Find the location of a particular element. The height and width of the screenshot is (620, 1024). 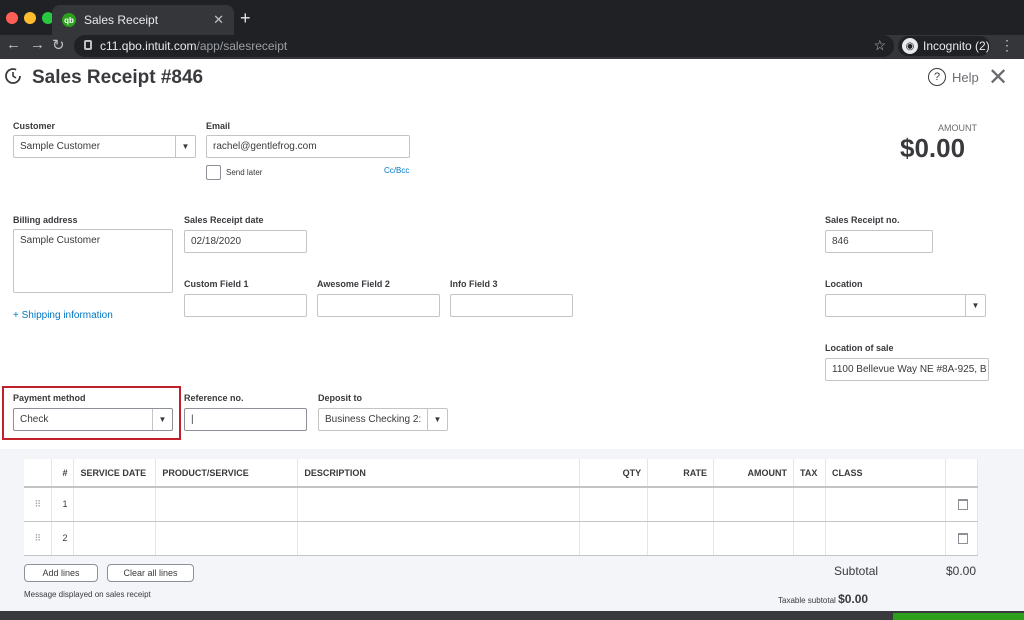

help-icon: ? is located at coordinates (937, 77).